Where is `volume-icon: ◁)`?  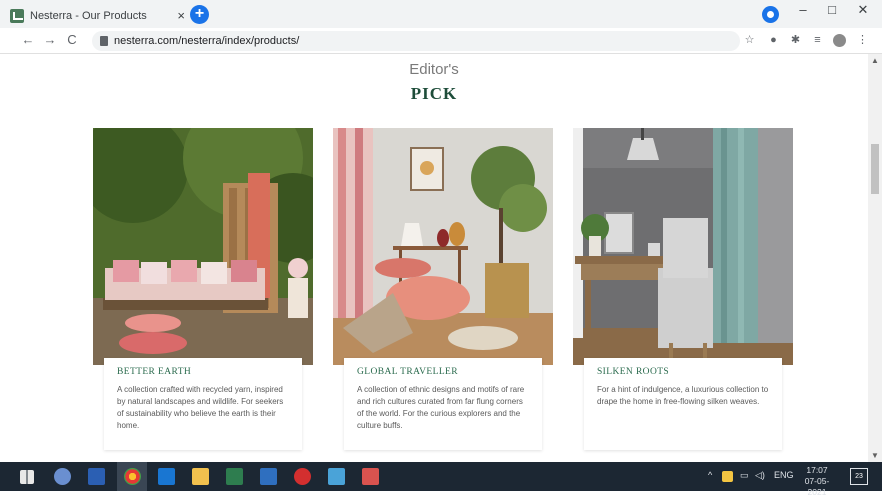
volume-icon: ◁) is located at coordinates (760, 475).